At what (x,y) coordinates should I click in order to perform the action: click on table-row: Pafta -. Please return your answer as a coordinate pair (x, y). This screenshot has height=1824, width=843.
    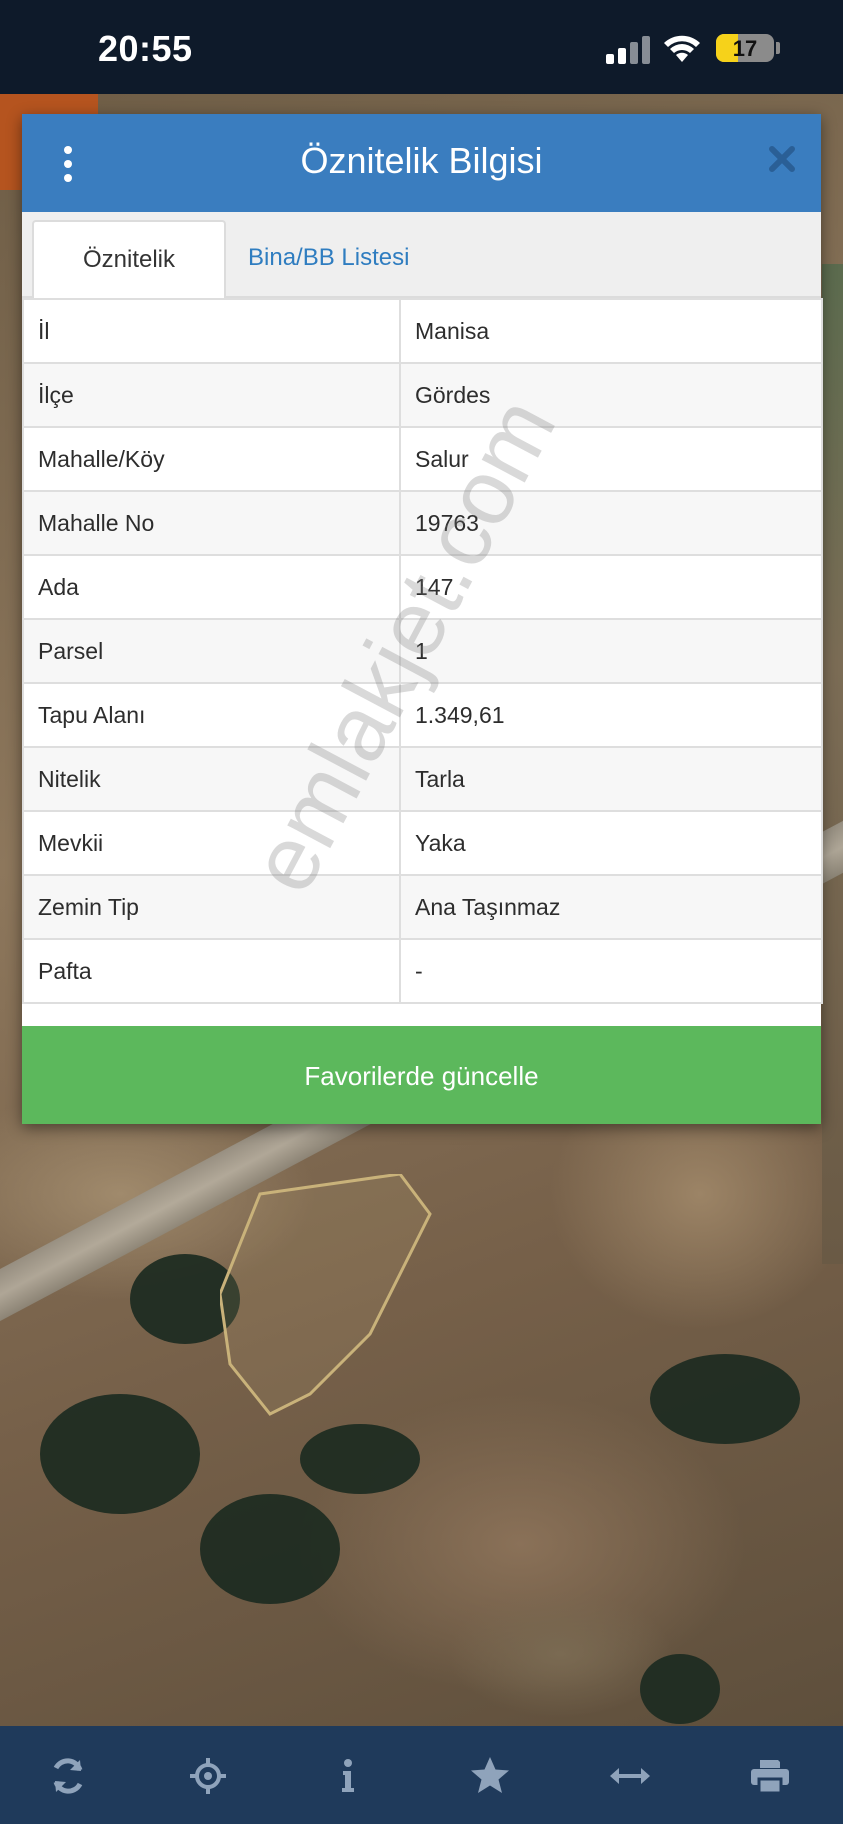
    Looking at the image, I should click on (422, 971).